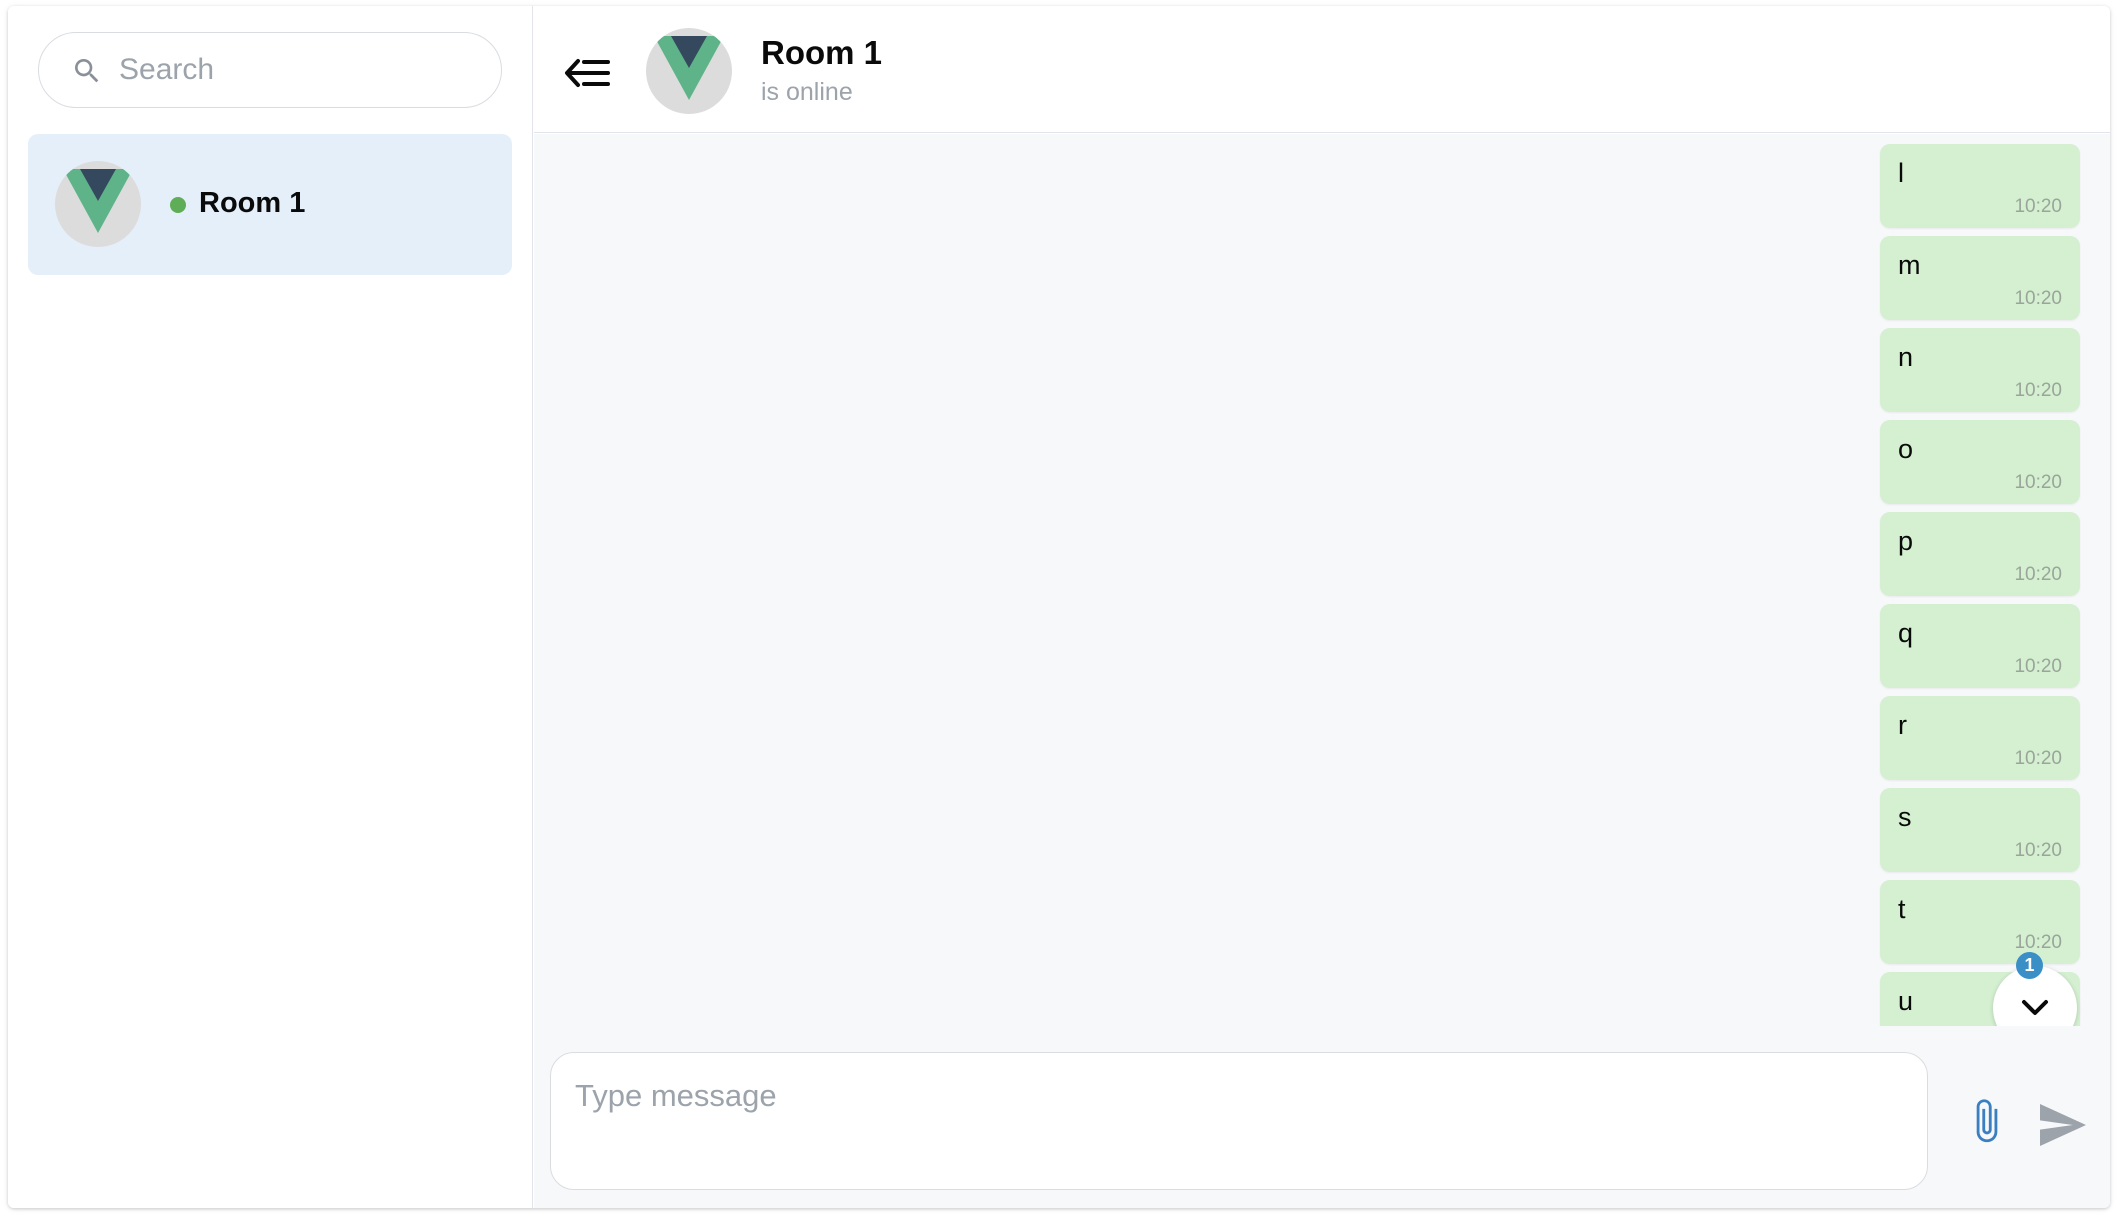  What do you see at coordinates (2064, 1125) in the screenshot?
I see `send-icon` at bounding box center [2064, 1125].